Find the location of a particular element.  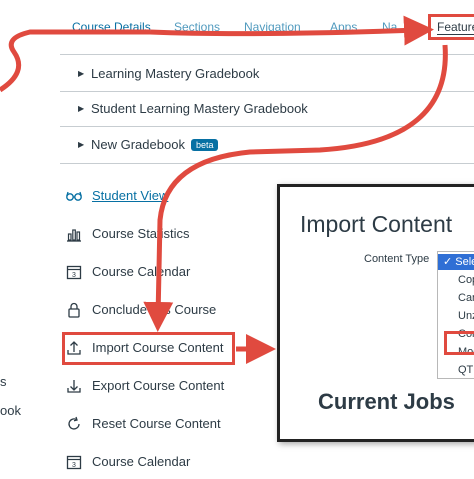

left-text-fragment: s is located at coordinates (3, 381).